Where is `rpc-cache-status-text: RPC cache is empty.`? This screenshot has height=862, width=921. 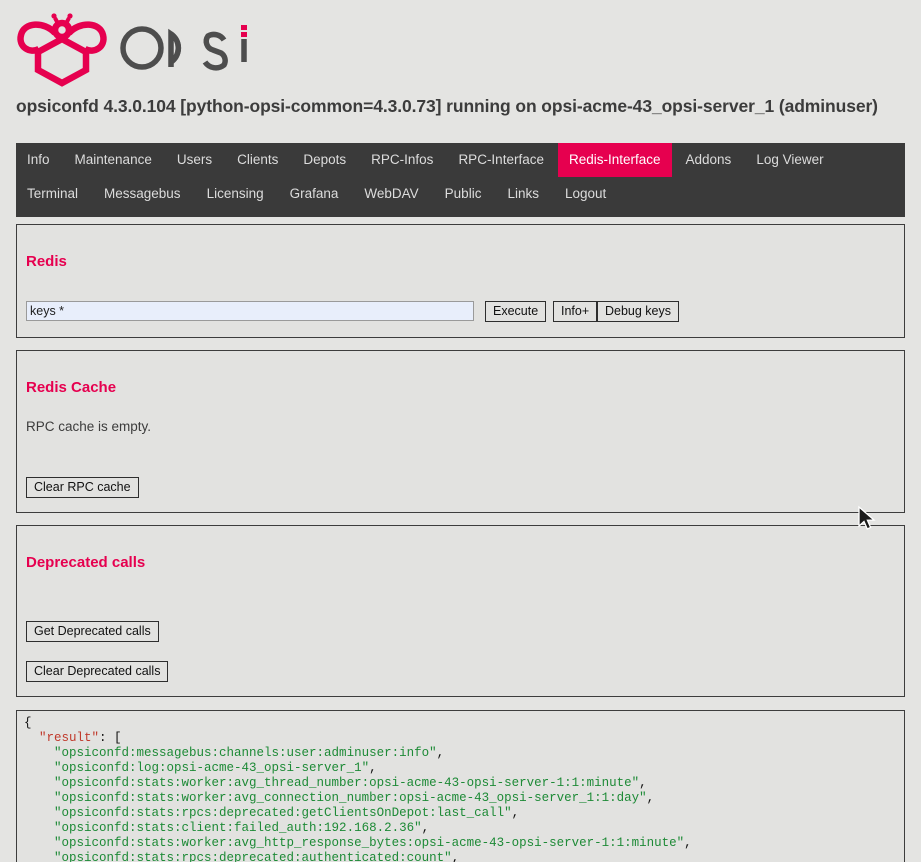
rpc-cache-status-text: RPC cache is empty. is located at coordinates (89, 426).